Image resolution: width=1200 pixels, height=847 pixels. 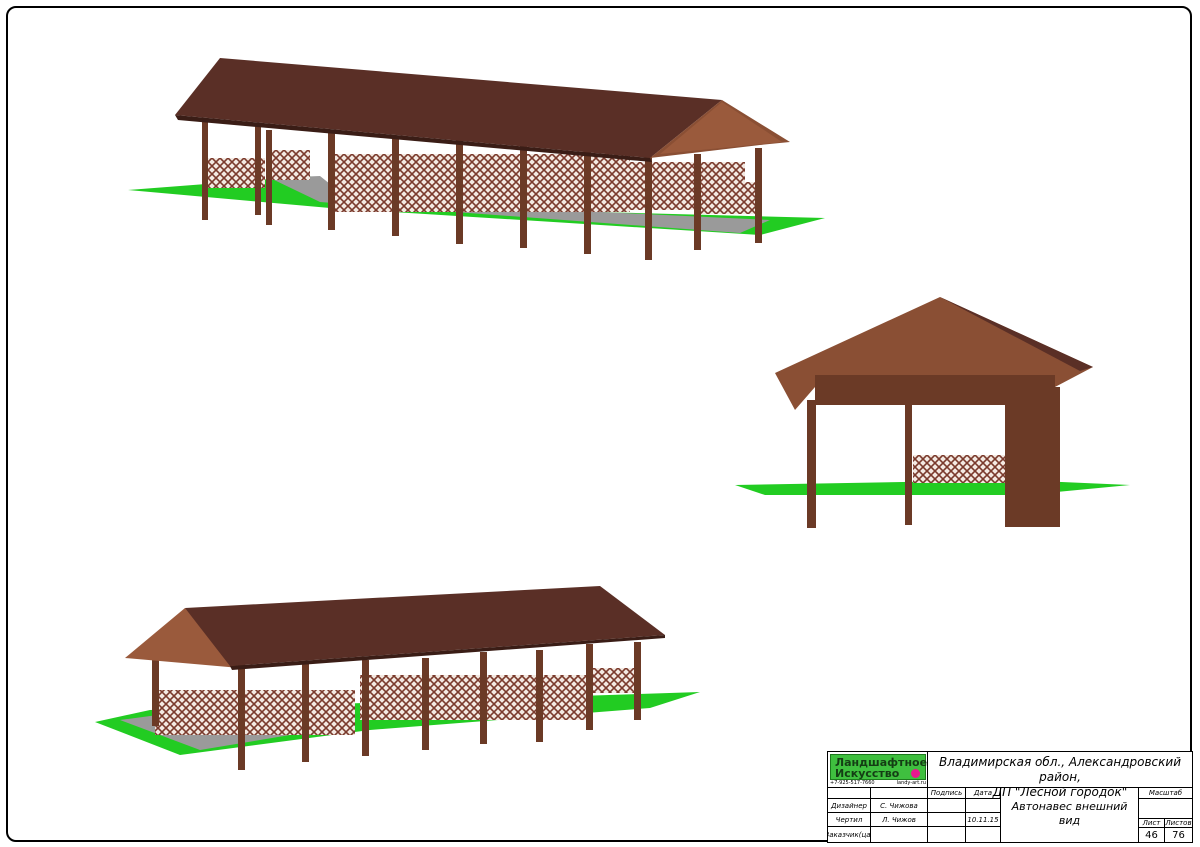 I want to click on canopy-view-side, so click(x=932, y=412).